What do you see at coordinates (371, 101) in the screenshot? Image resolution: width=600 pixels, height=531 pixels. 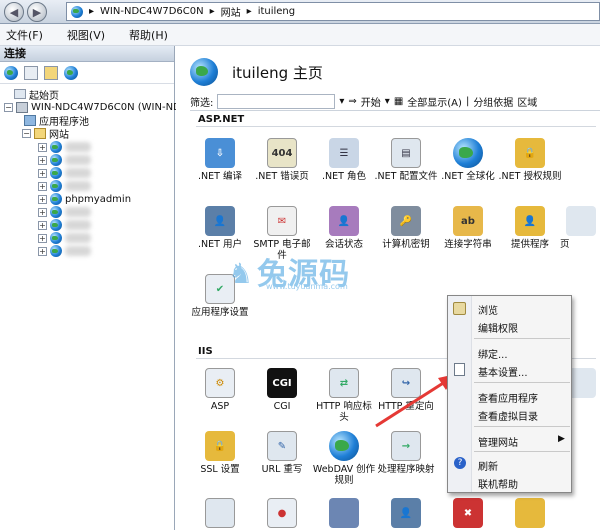 I see `go-button: 开始` at bounding box center [371, 101].